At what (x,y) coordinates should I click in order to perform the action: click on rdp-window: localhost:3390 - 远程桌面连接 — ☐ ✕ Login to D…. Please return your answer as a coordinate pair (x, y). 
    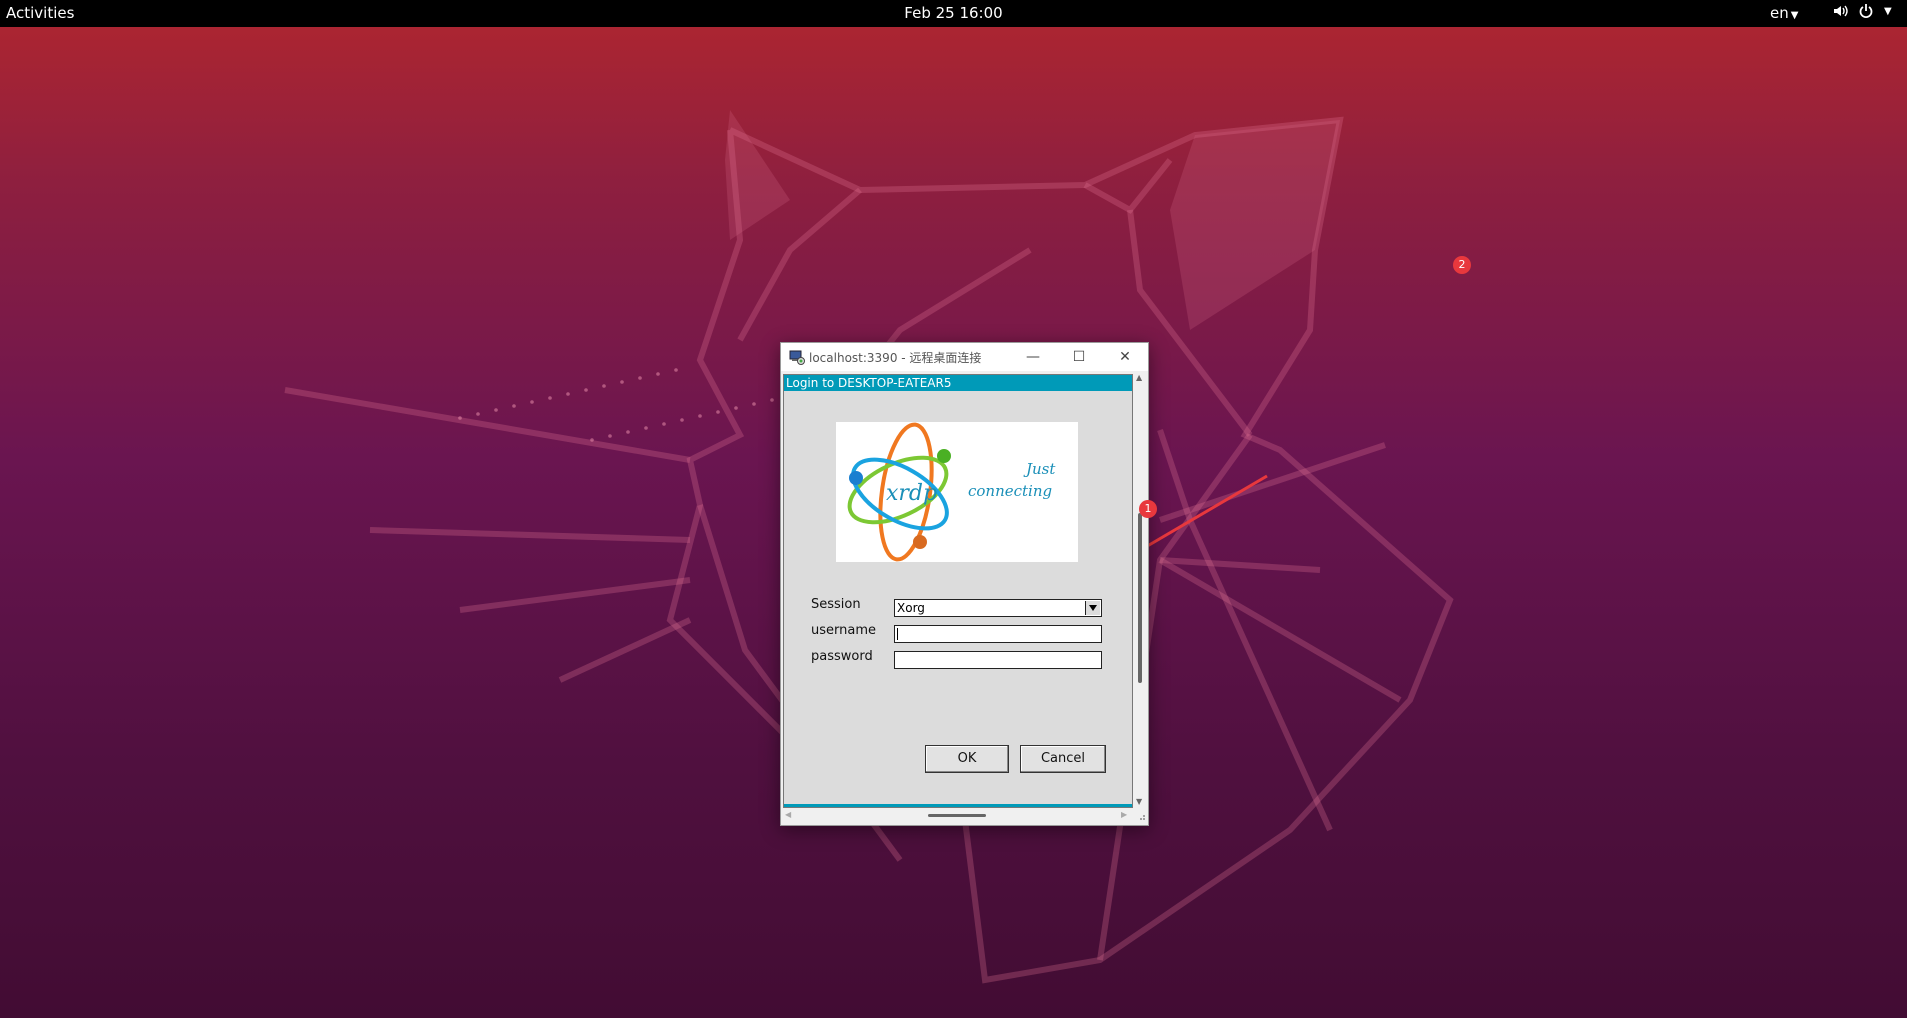
    Looking at the image, I should click on (964, 584).